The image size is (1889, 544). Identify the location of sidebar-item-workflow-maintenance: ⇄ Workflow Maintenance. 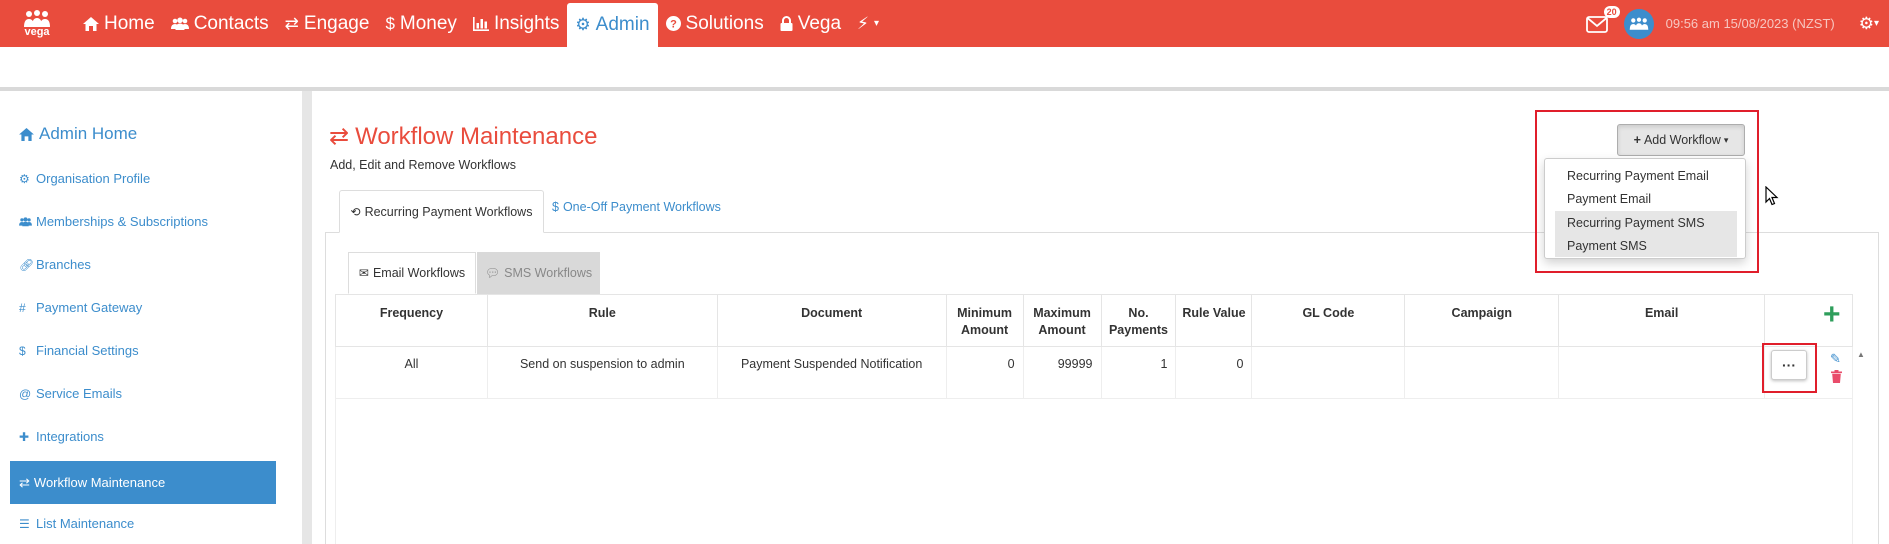
(143, 482).